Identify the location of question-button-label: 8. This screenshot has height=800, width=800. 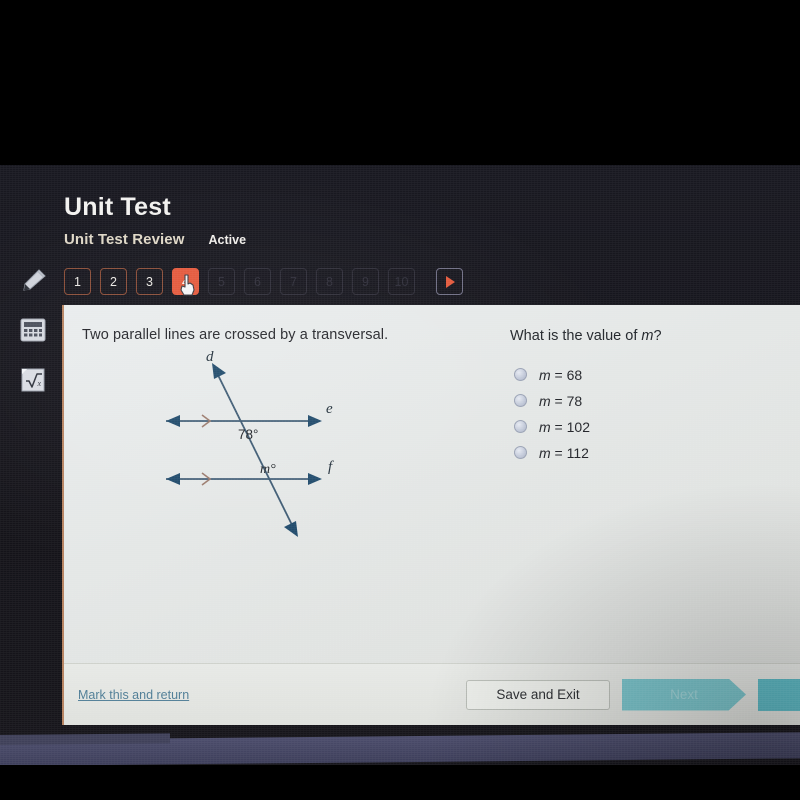
(329, 281).